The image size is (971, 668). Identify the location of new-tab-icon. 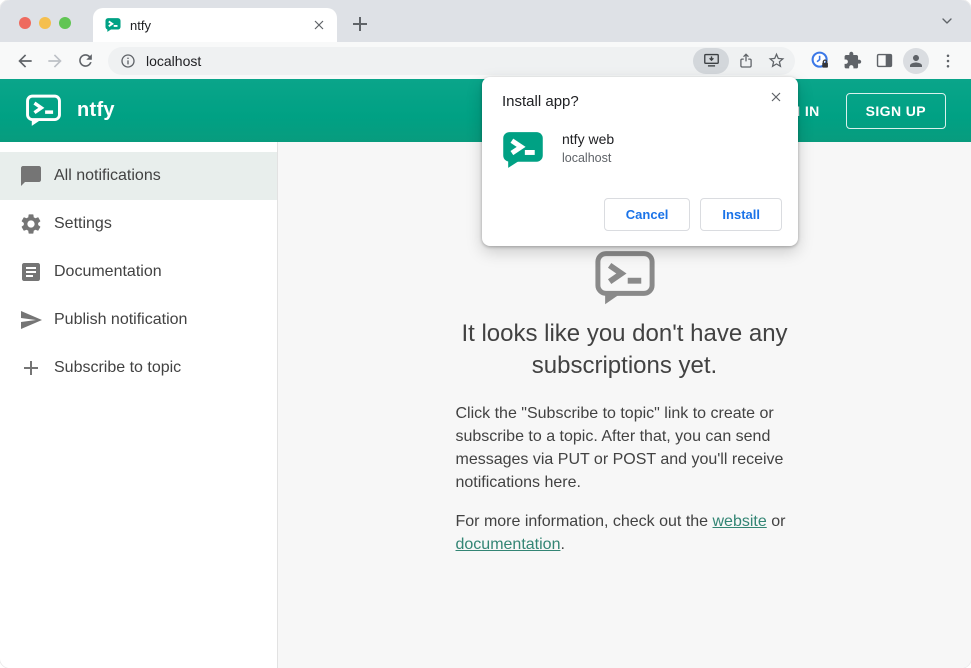
(360, 24).